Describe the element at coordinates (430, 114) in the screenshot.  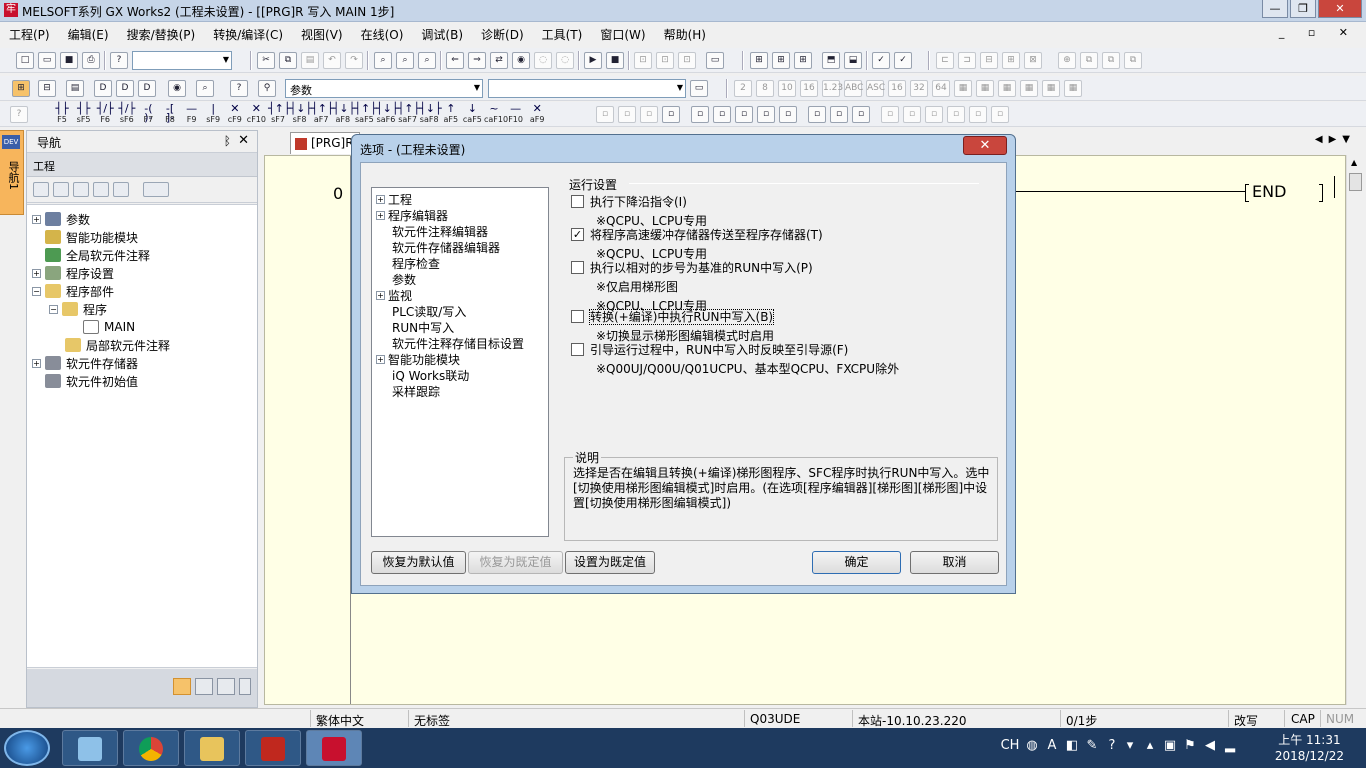
I see `ladder-key-saf8: ┤↓├ saF8` at that location.